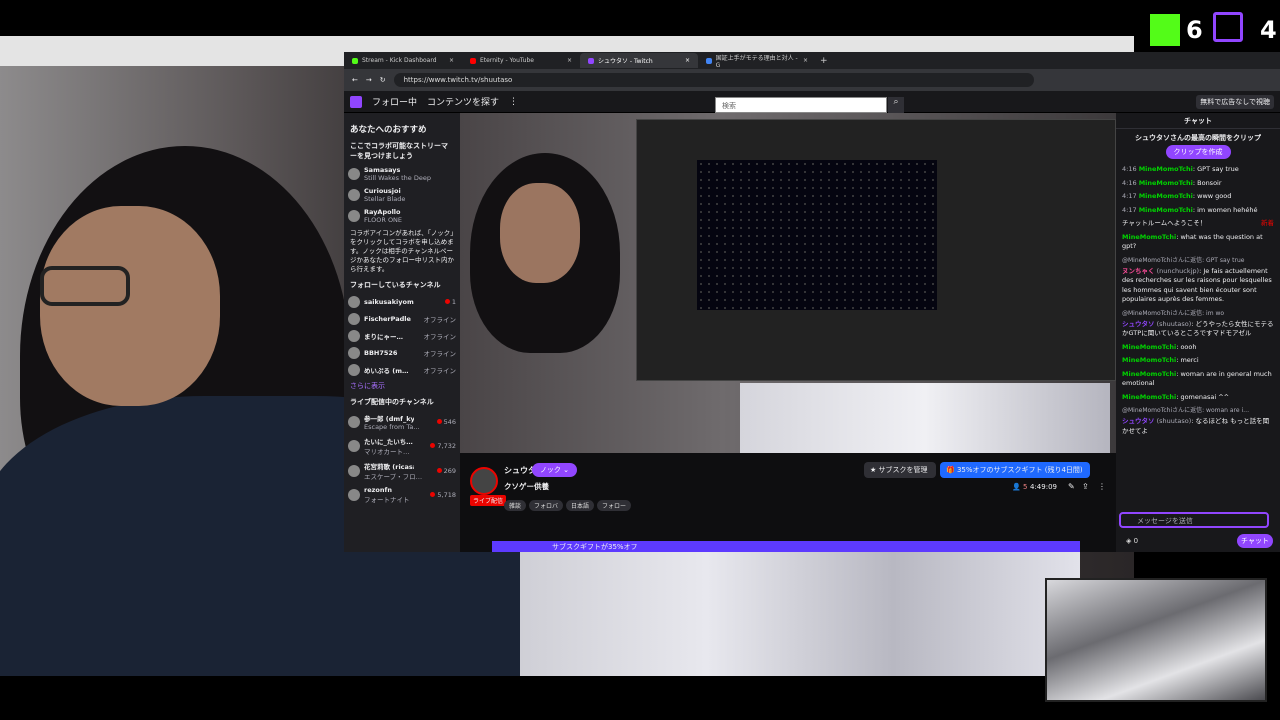 The width and height of the screenshot is (1280, 720). Describe the element at coordinates (402, 370) in the screenshot. I see `sidebar-item-following: めいぷる (m… オフライン` at that location.